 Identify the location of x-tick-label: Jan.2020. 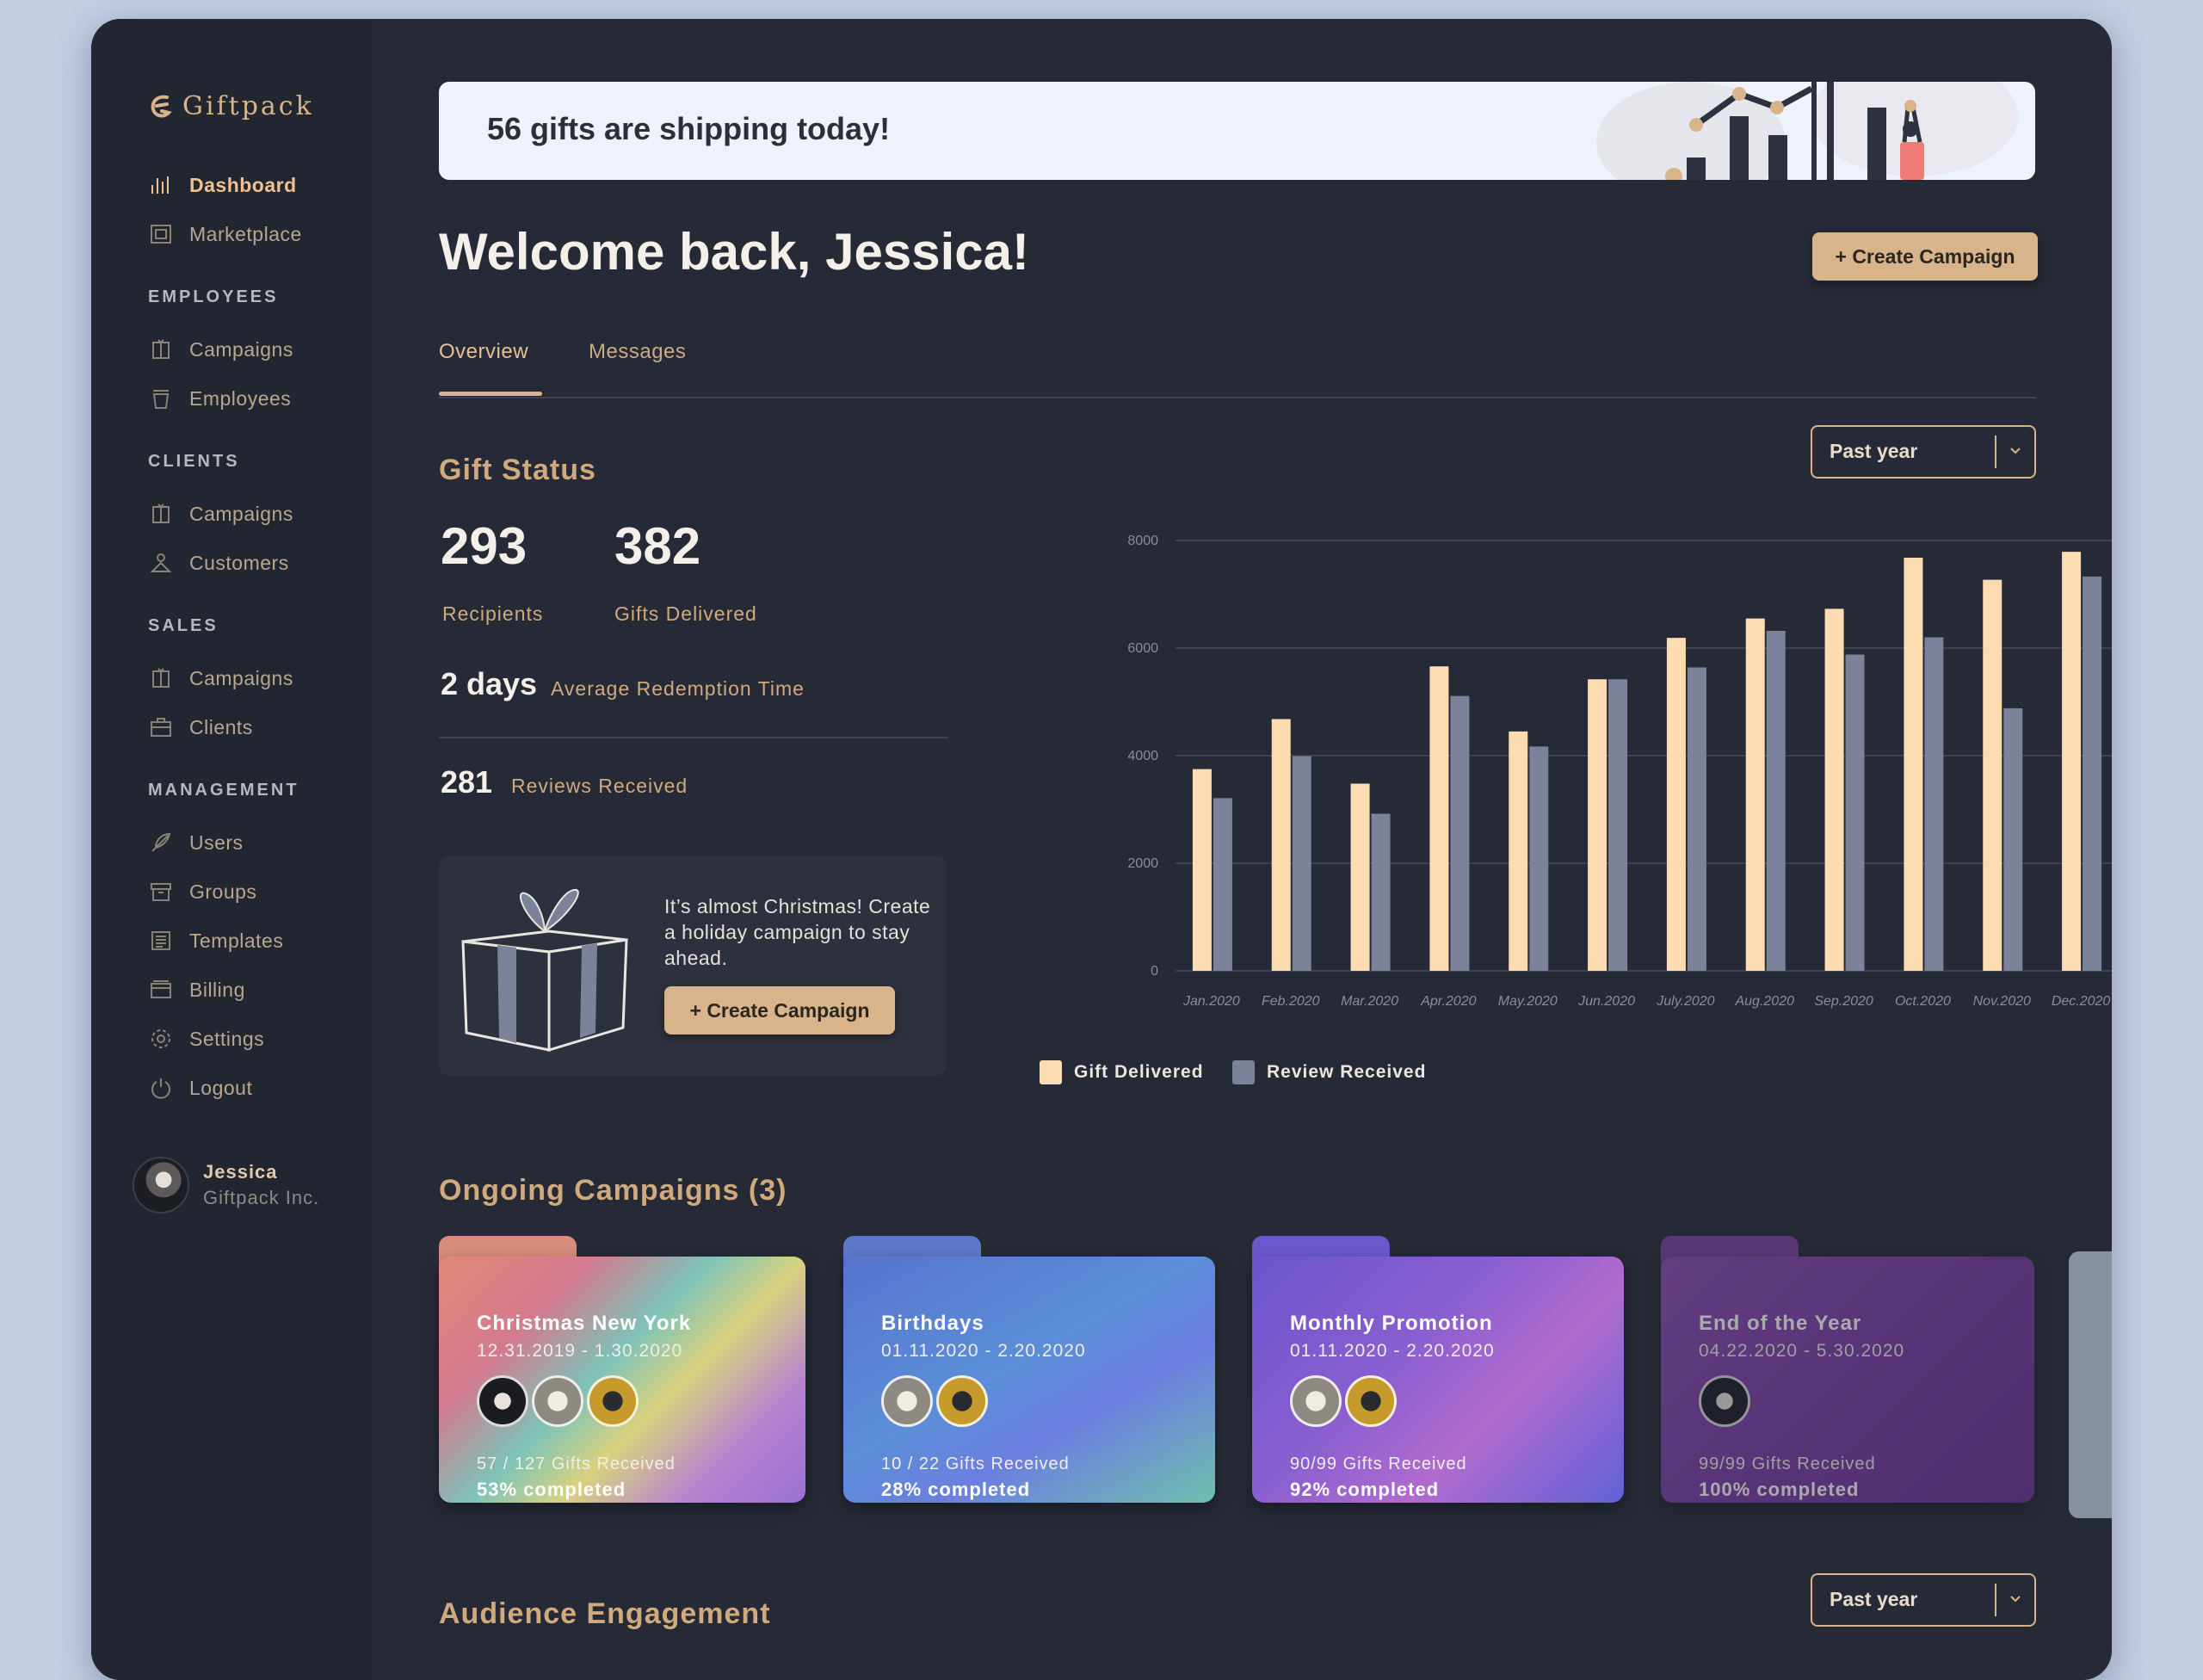
(1211, 1002).